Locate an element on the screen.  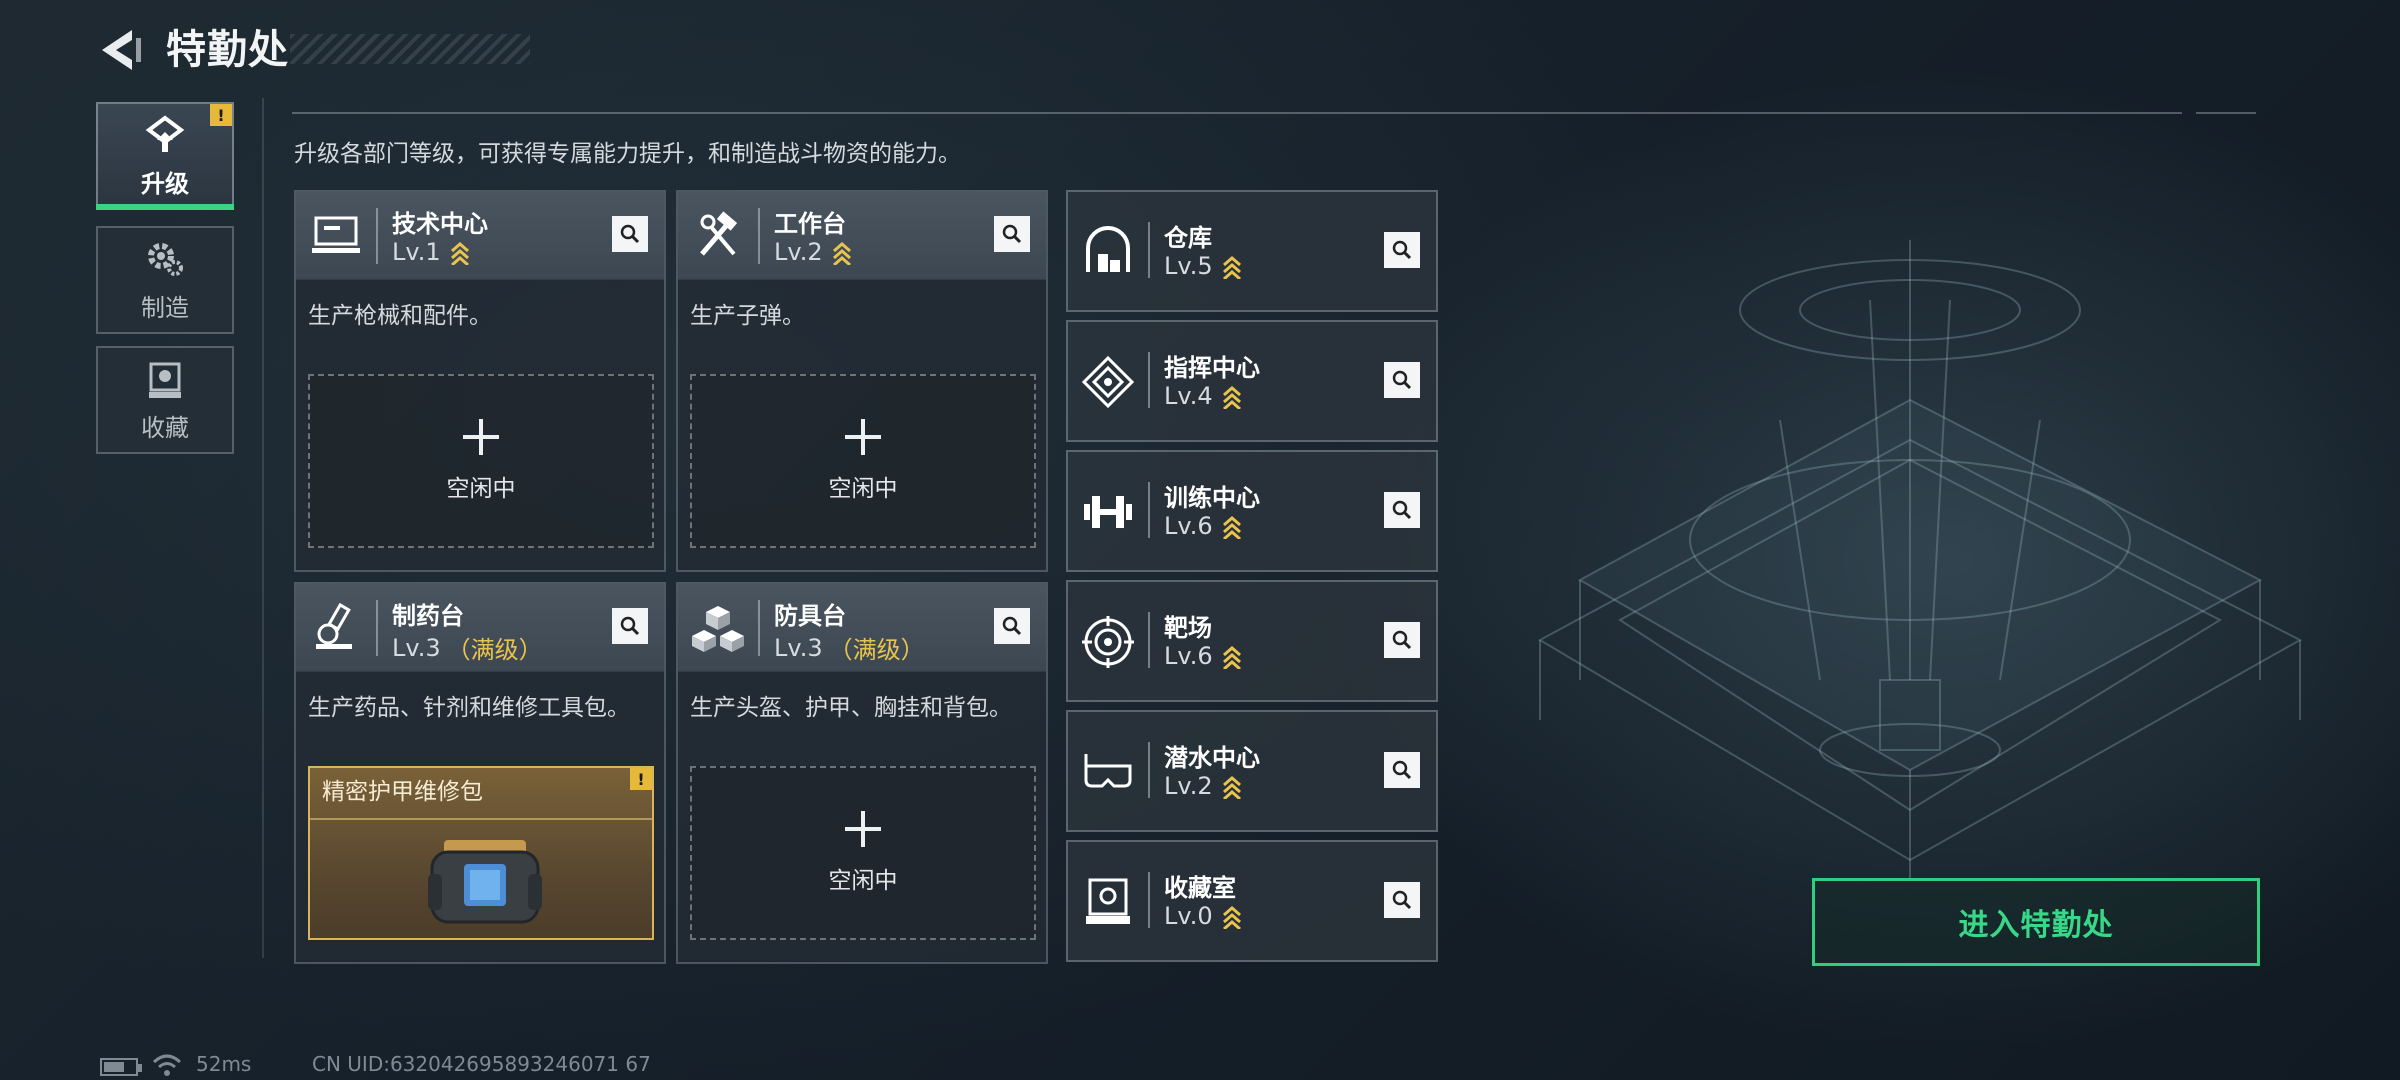
card-pharmacy: 制药台 Lv.3 （满级） 生产药品、针剂和维修工具包。 精密护甲维修包 ! is located at coordinates (480, 773).